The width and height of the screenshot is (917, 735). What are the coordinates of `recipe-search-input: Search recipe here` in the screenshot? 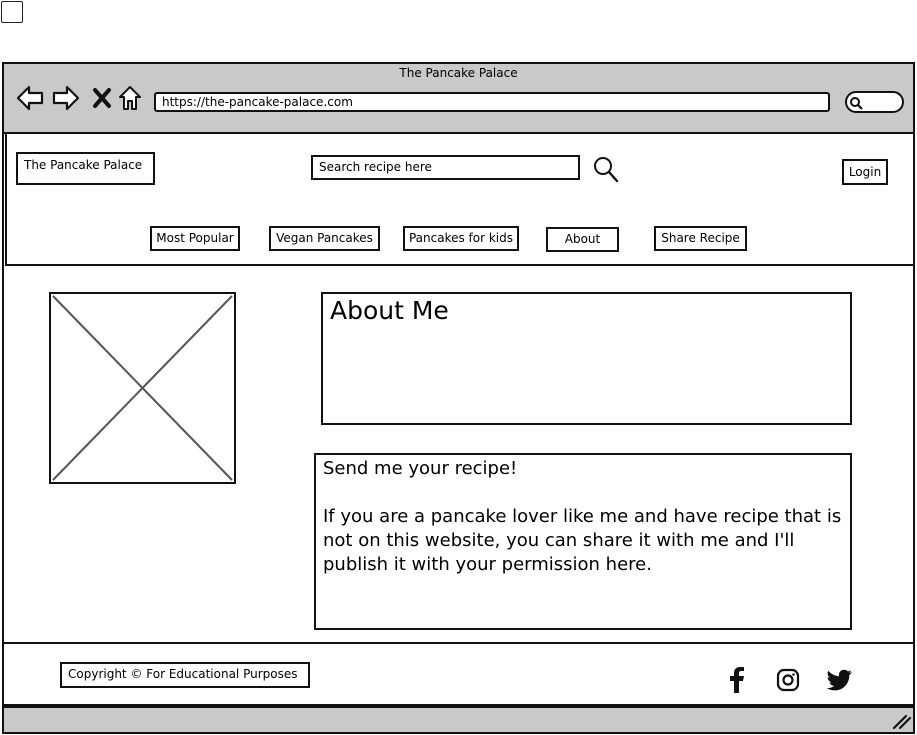 It's located at (445, 167).